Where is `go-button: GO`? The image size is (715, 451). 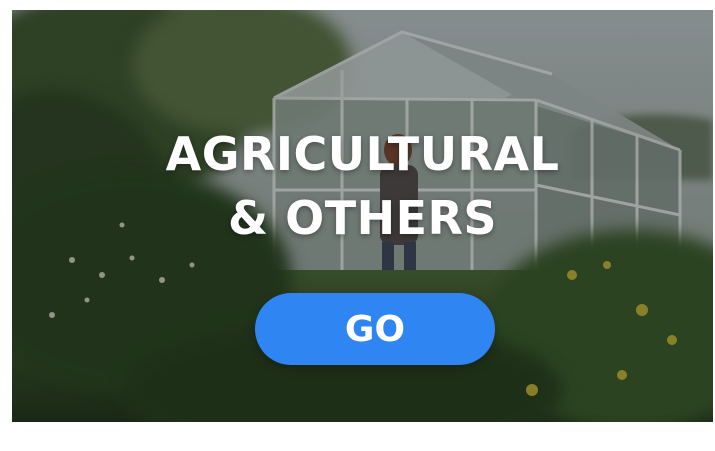 go-button: GO is located at coordinates (375, 329).